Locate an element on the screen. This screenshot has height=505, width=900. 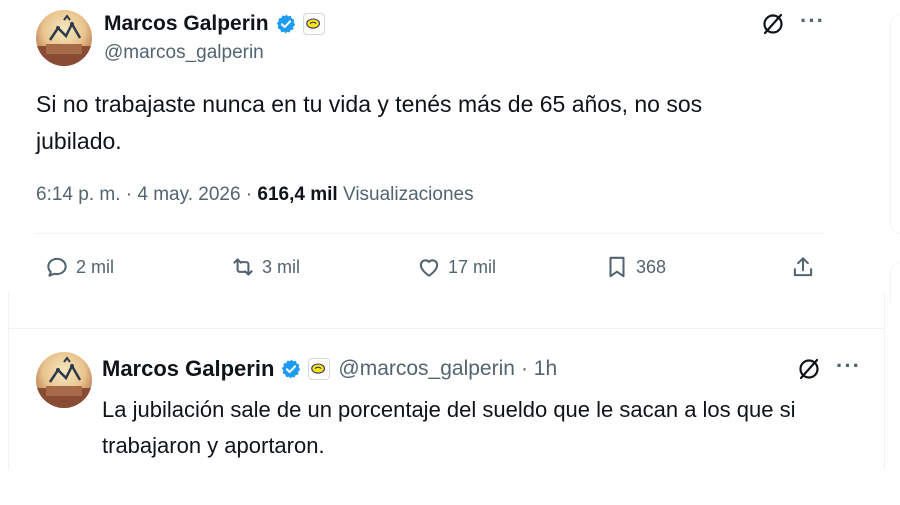
reply-timestamp: · 1h is located at coordinates (539, 369).